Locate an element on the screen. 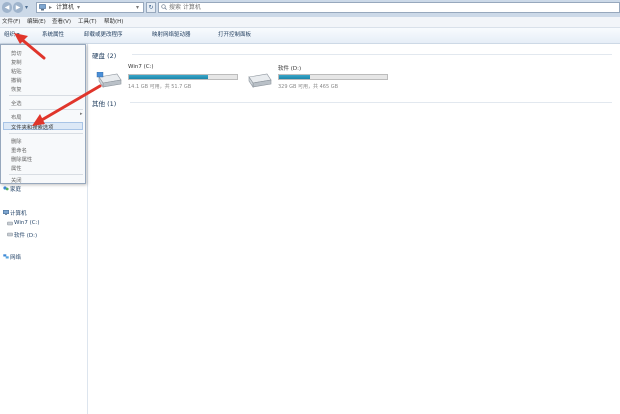  search-box is located at coordinates (389, 7).